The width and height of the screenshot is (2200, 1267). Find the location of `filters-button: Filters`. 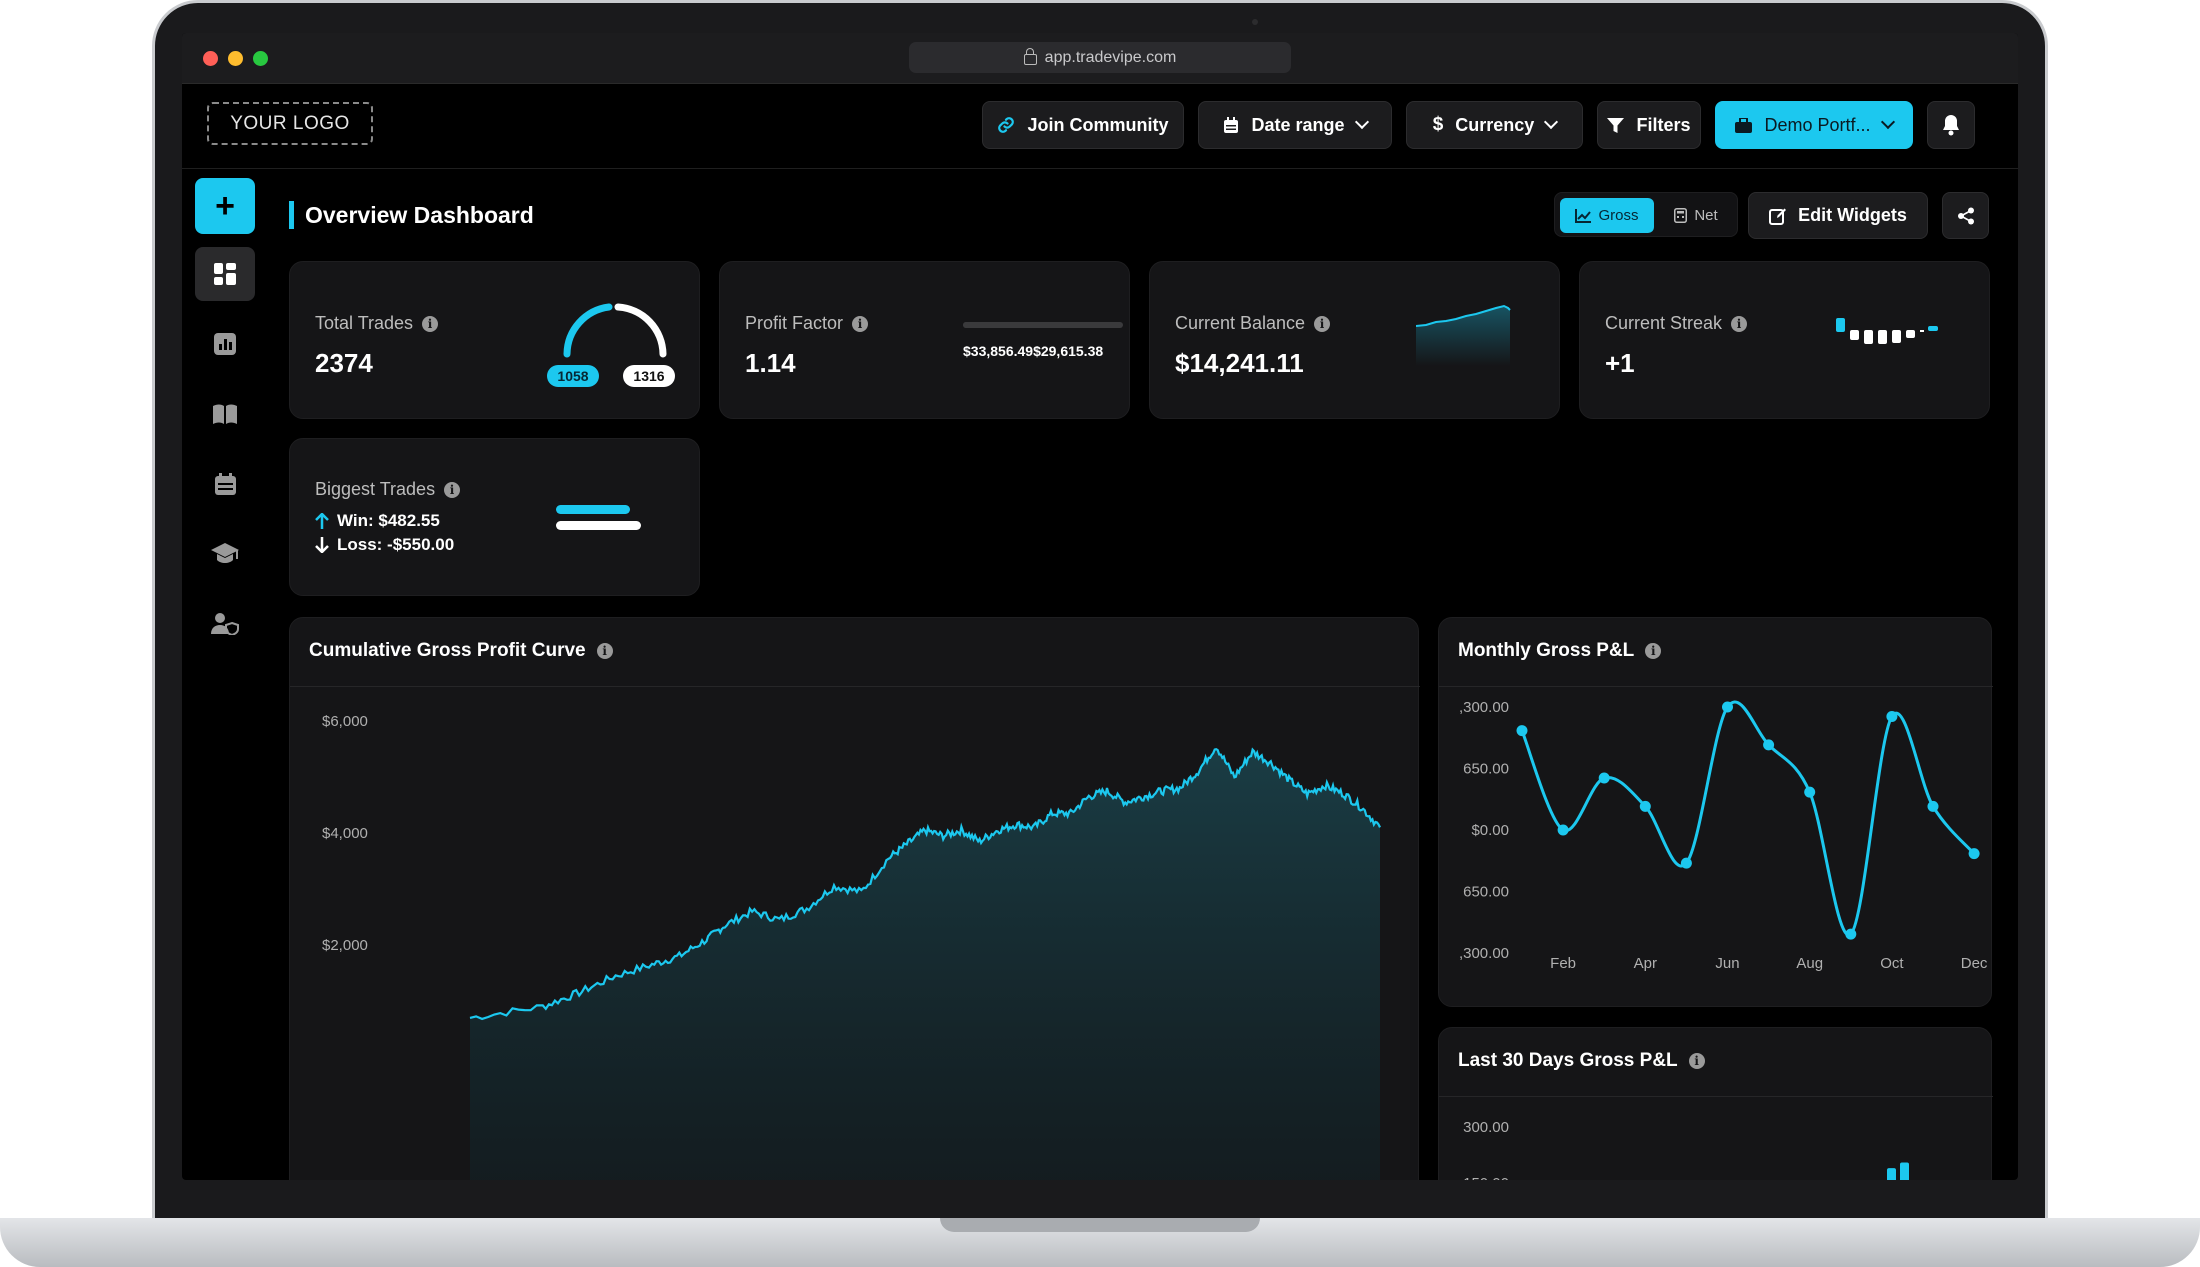

filters-button: Filters is located at coordinates (1649, 125).